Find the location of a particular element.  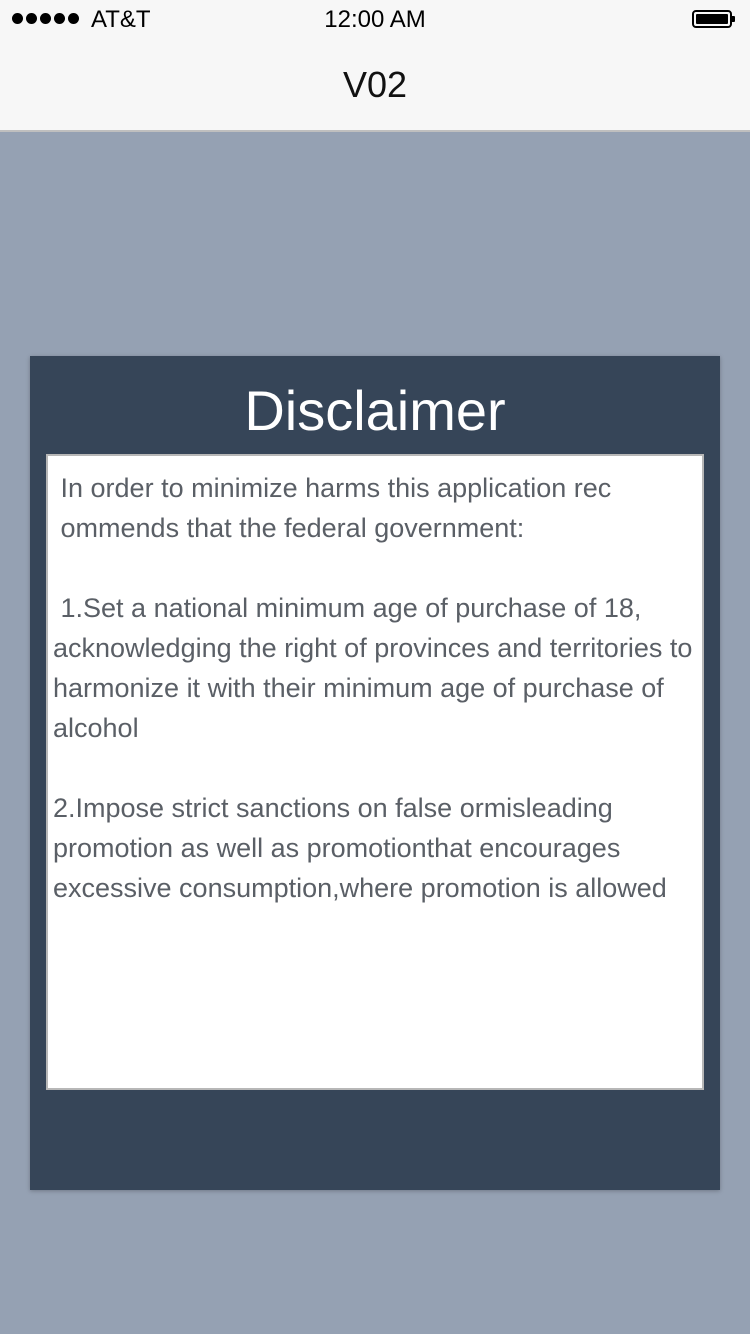

battery-icon is located at coordinates (713, 19).